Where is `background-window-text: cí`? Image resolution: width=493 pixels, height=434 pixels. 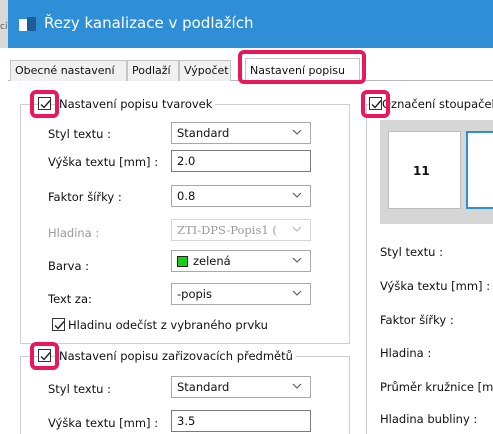
background-window-text: cí is located at coordinates (4, 27).